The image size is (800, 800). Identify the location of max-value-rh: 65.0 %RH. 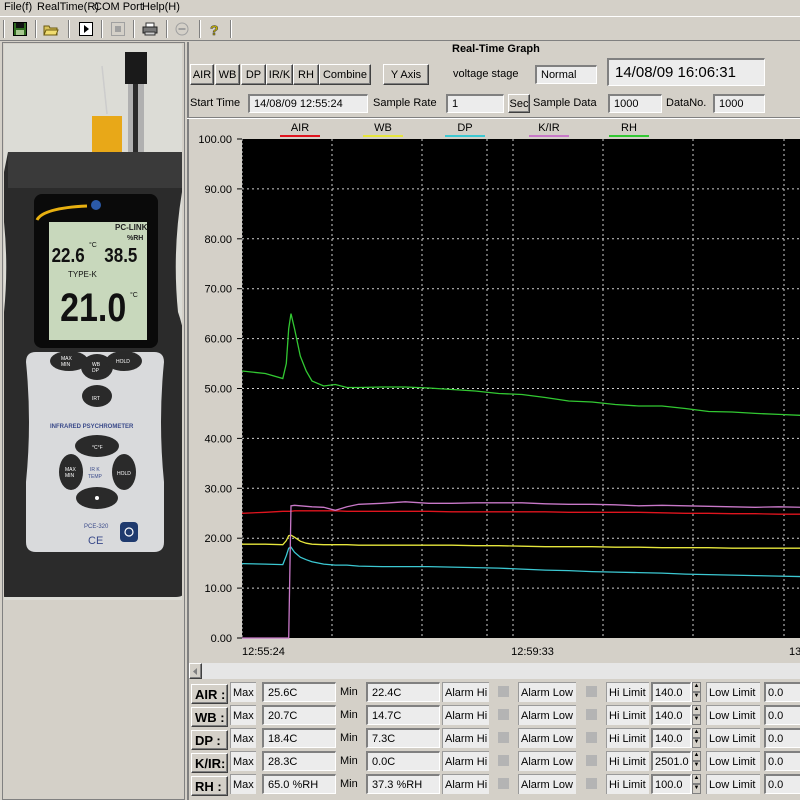
(299, 784).